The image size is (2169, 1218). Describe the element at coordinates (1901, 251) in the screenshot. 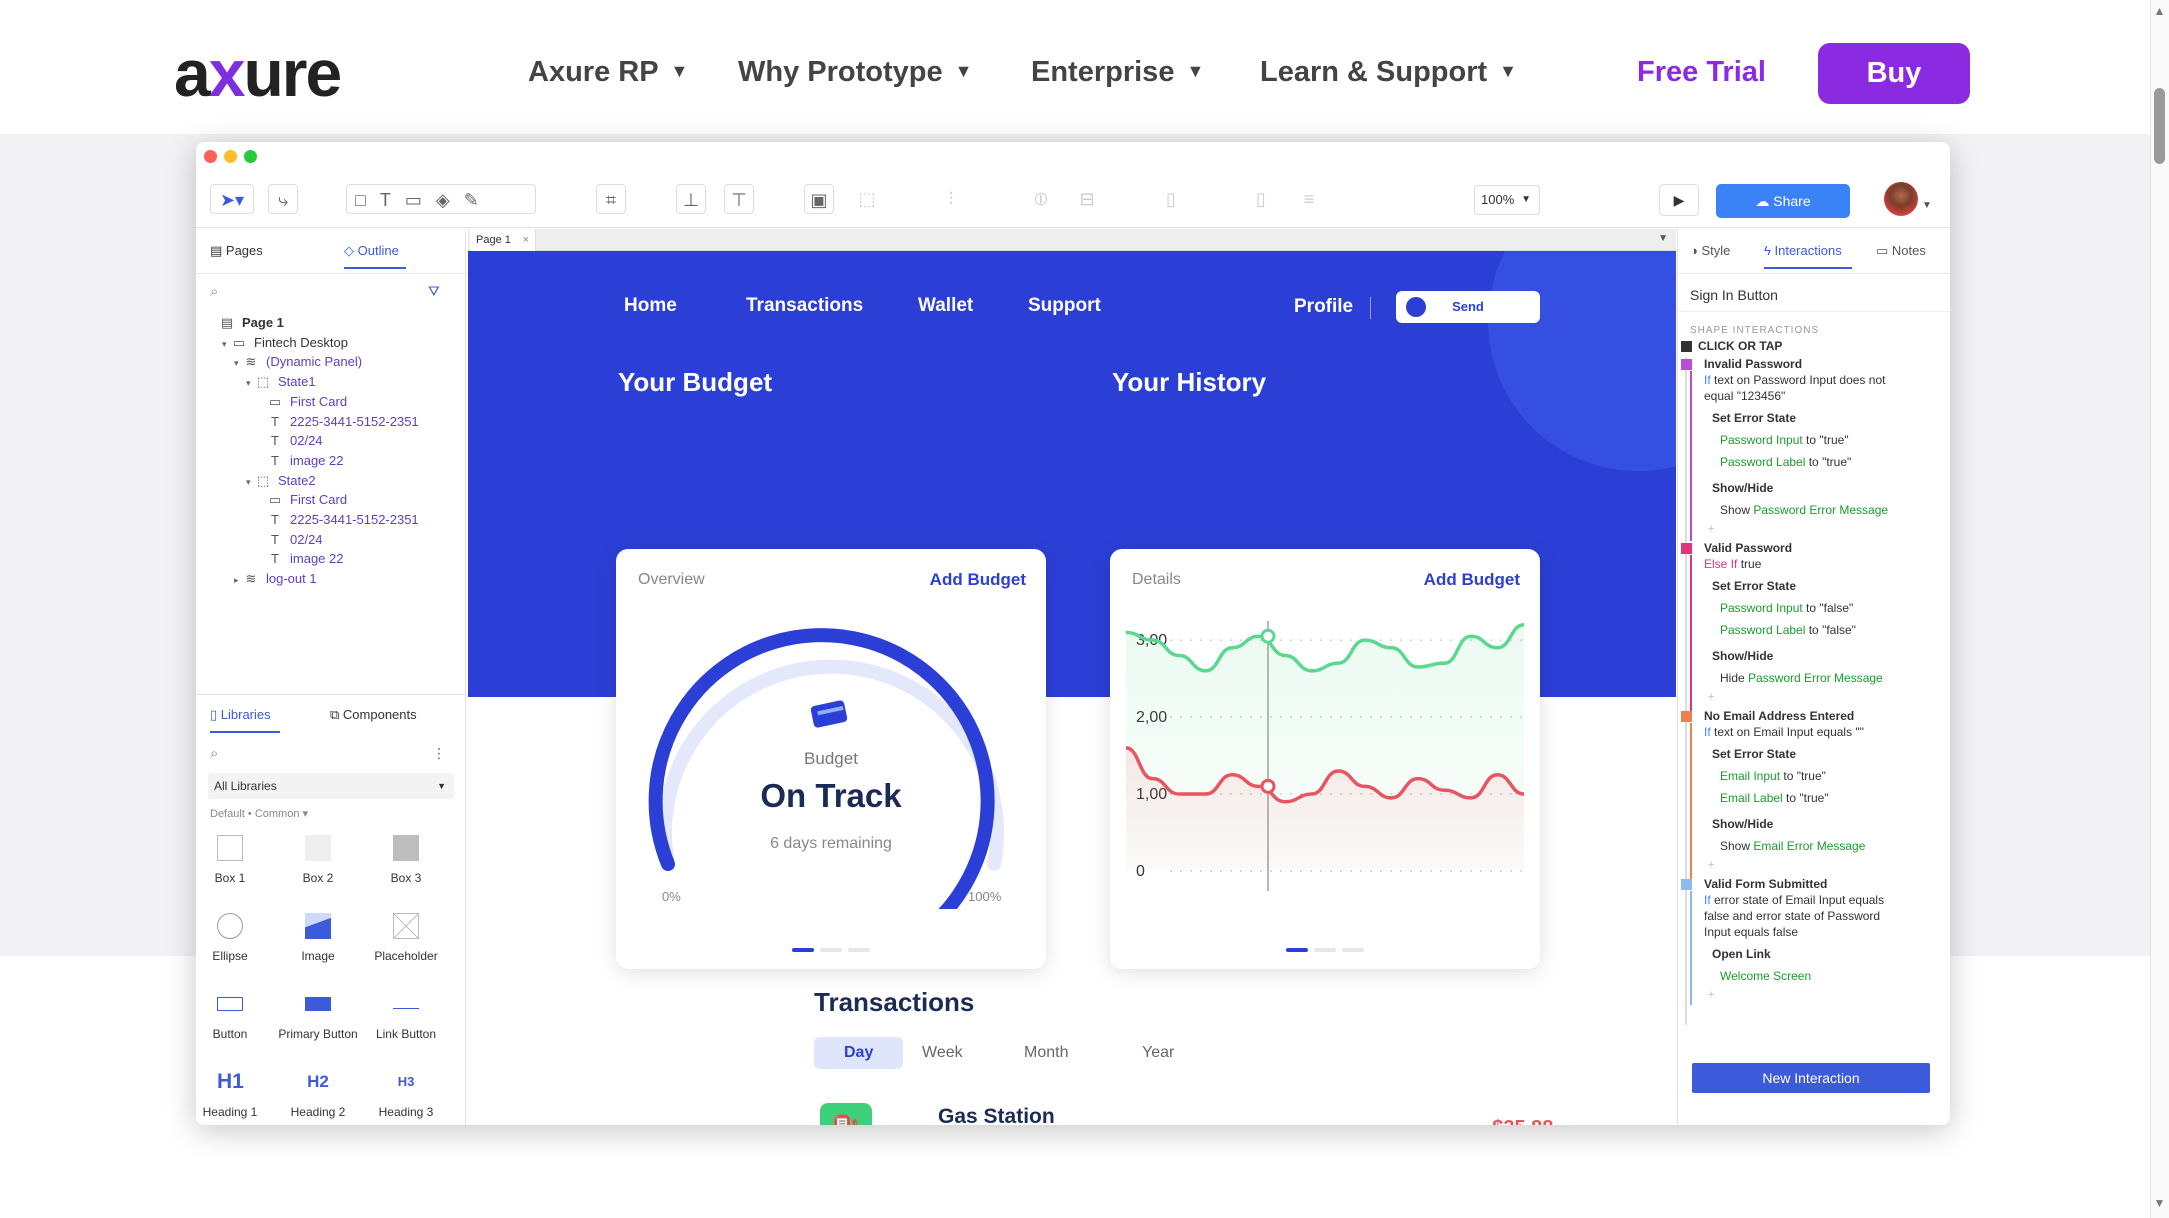

I see `tab-notes: ▭ Notes` at that location.